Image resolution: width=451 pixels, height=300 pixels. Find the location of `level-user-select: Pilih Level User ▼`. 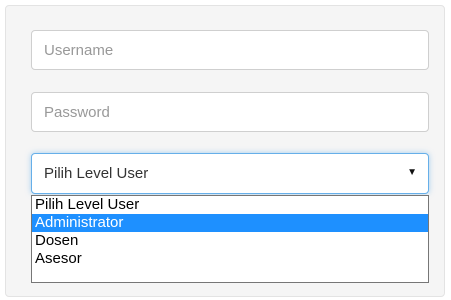

level-user-select: Pilih Level User ▼ is located at coordinates (230, 173).